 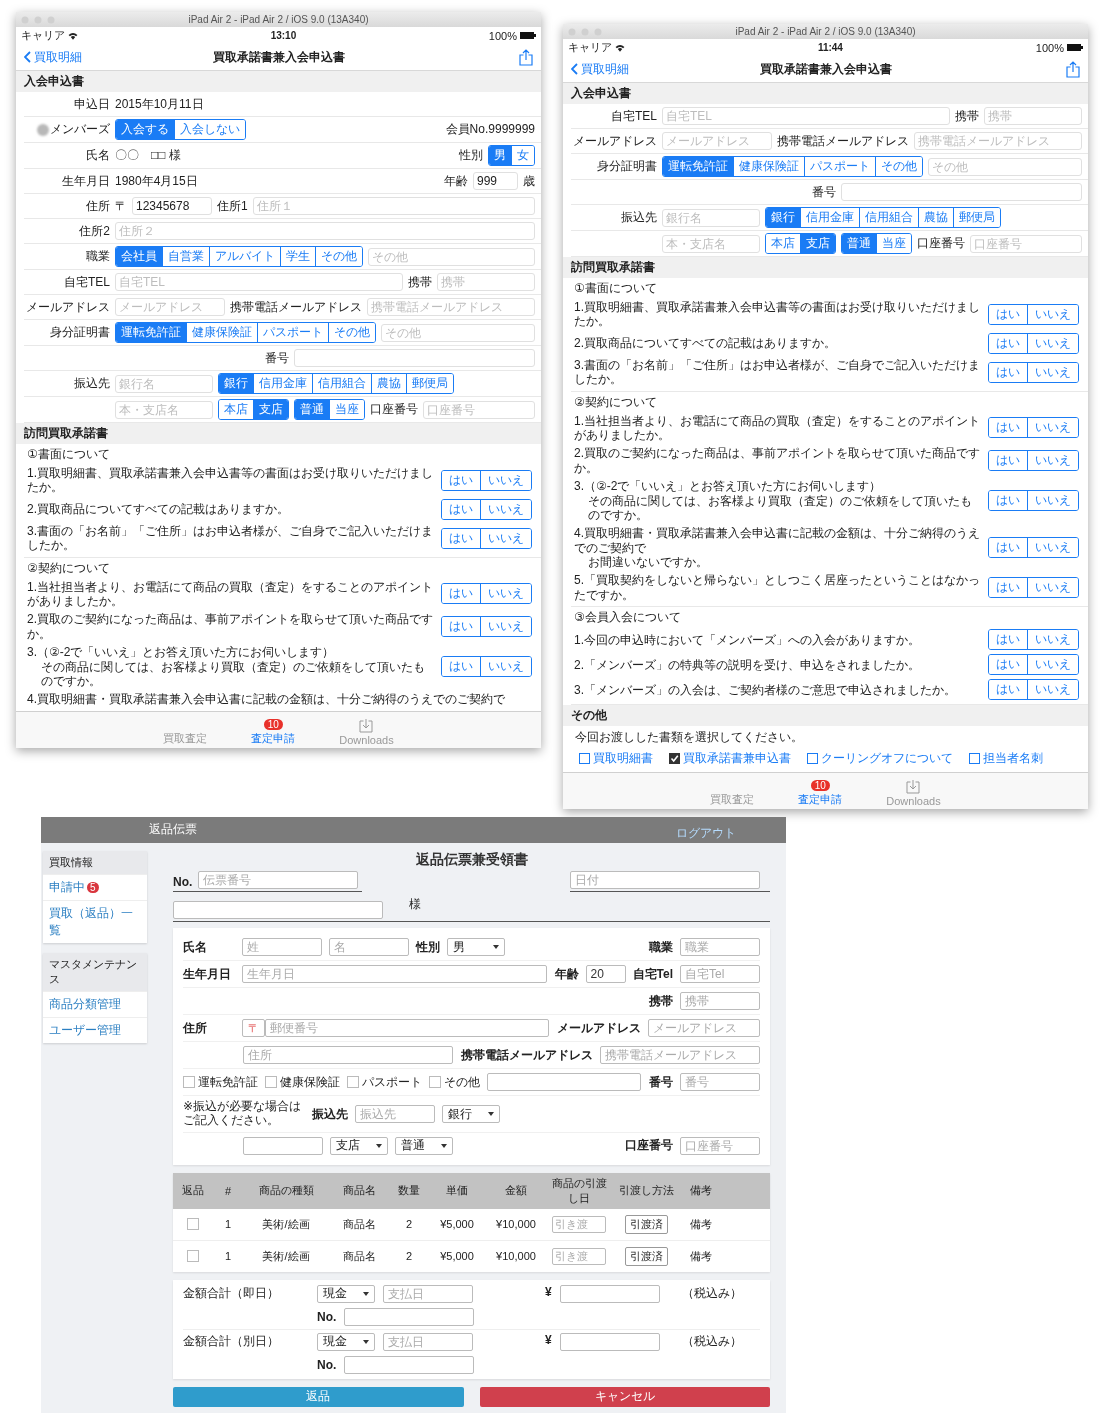 What do you see at coordinates (680, 1055) in the screenshot?
I see `input-field: 携帯電話メールアドレス` at bounding box center [680, 1055].